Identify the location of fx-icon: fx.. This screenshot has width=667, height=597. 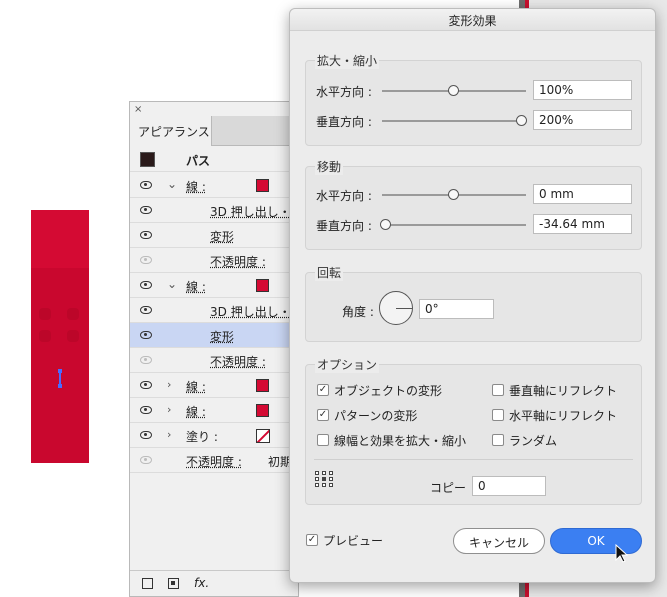
(201, 583).